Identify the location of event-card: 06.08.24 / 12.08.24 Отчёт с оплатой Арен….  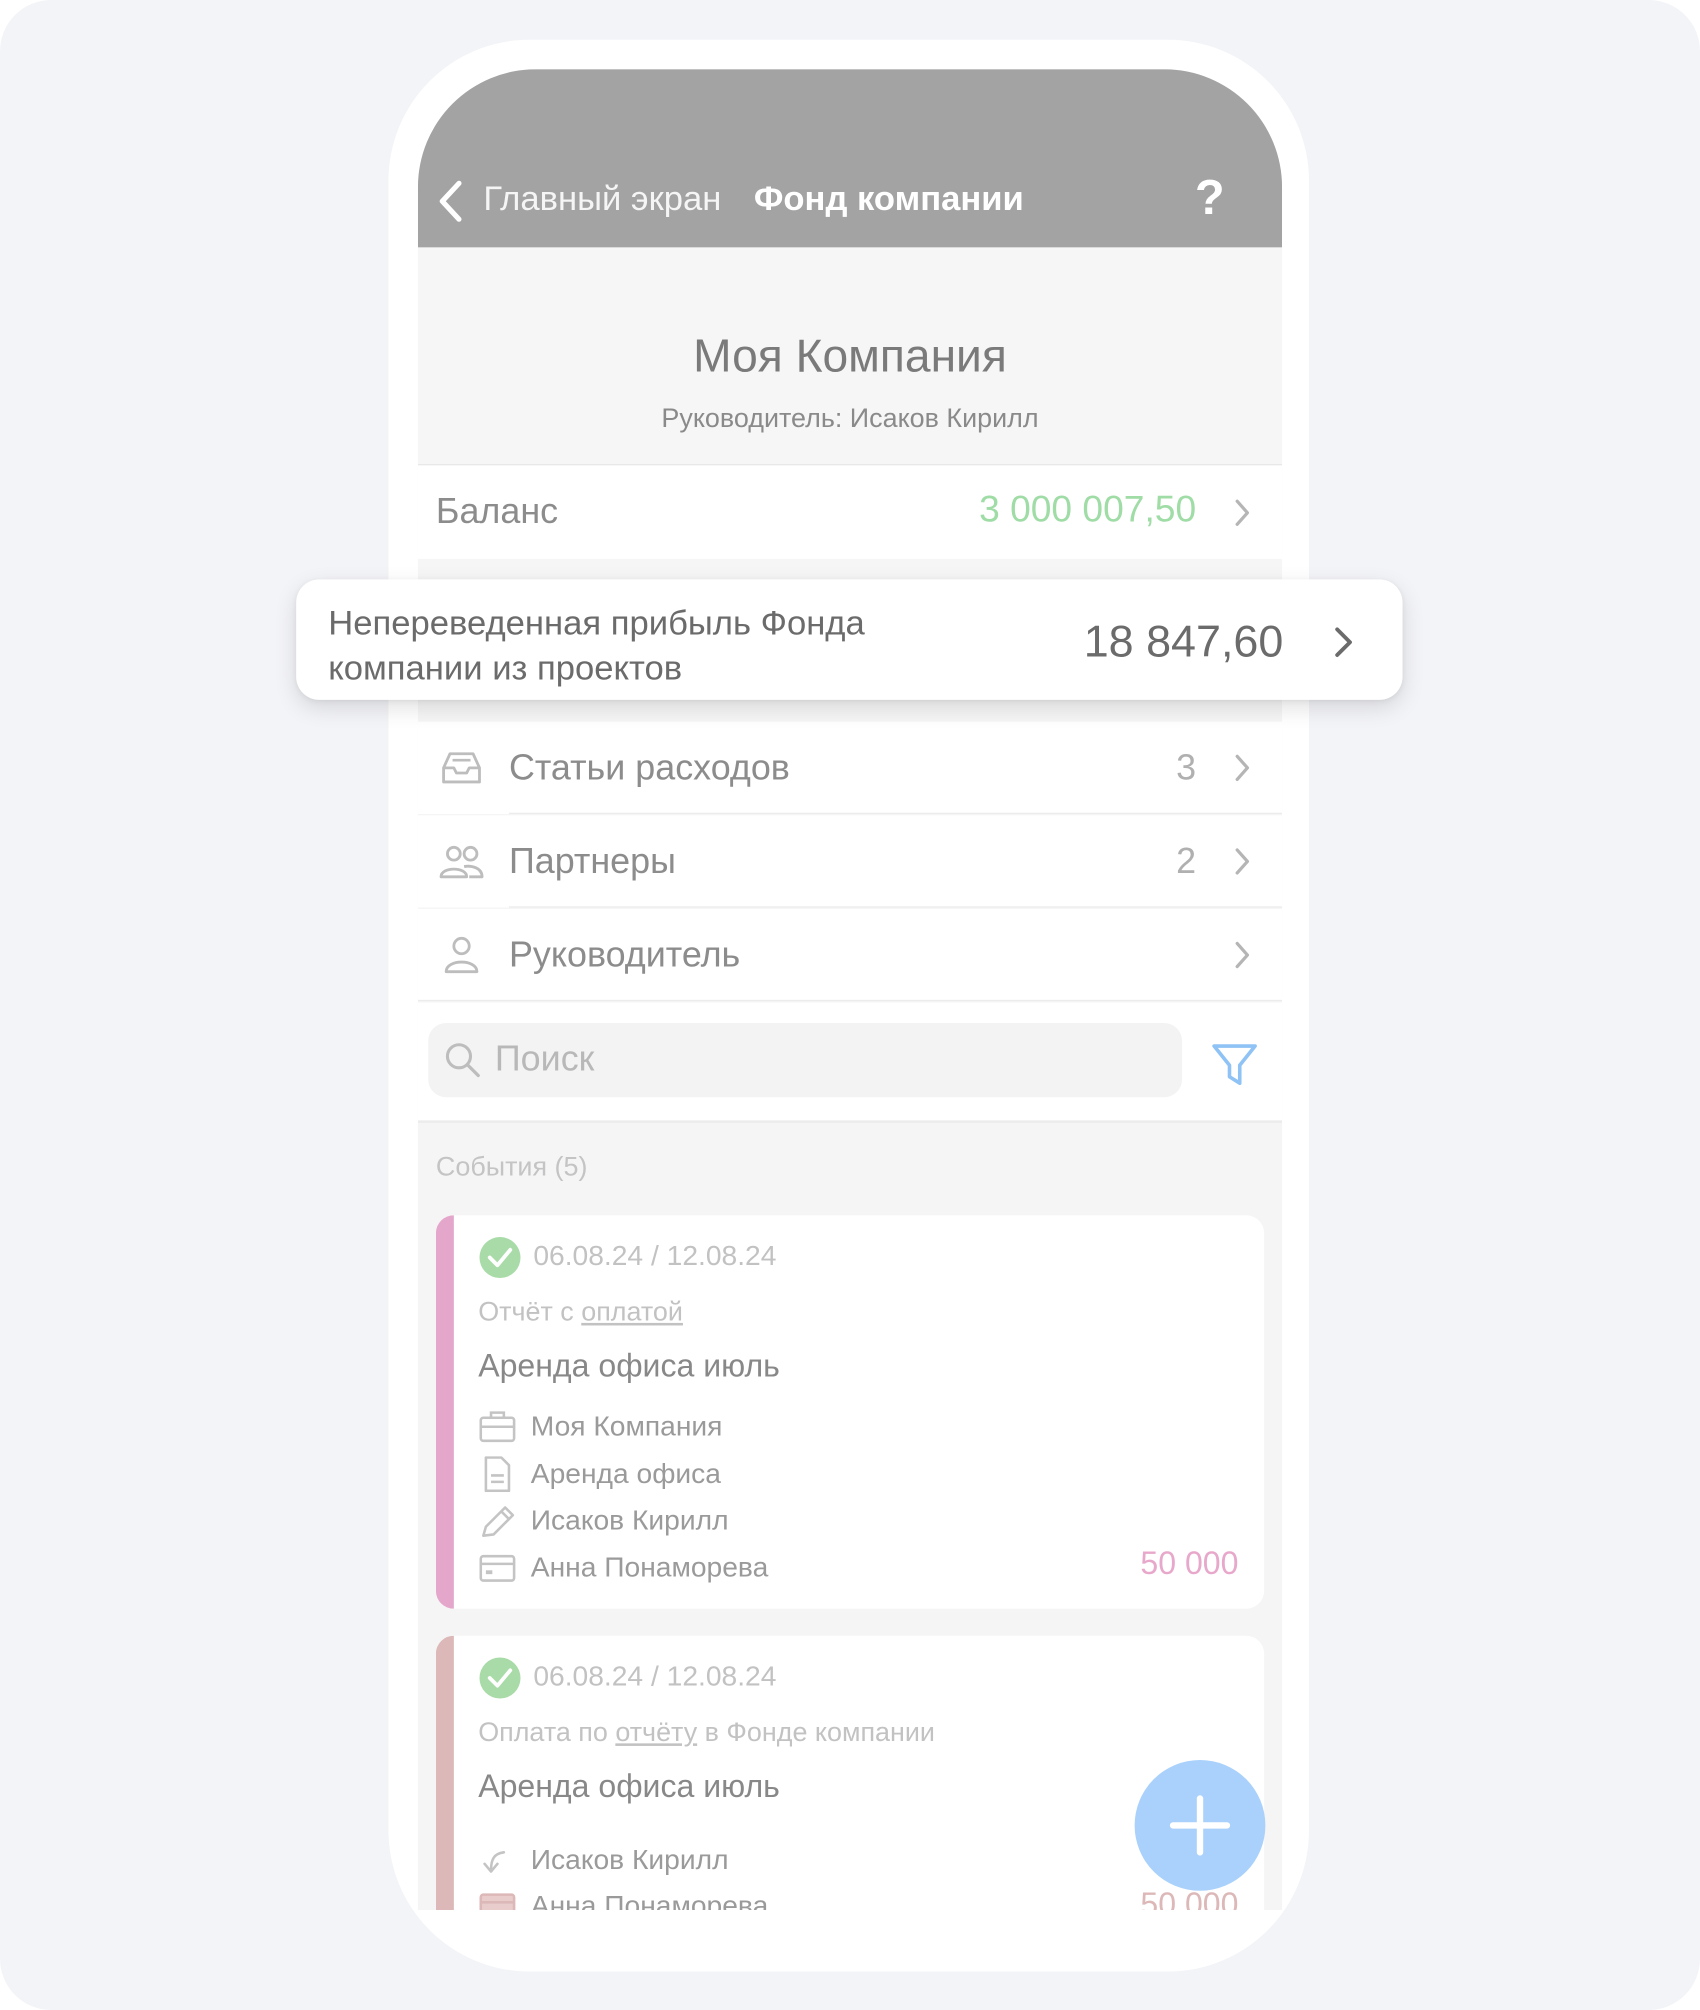
(850, 1412).